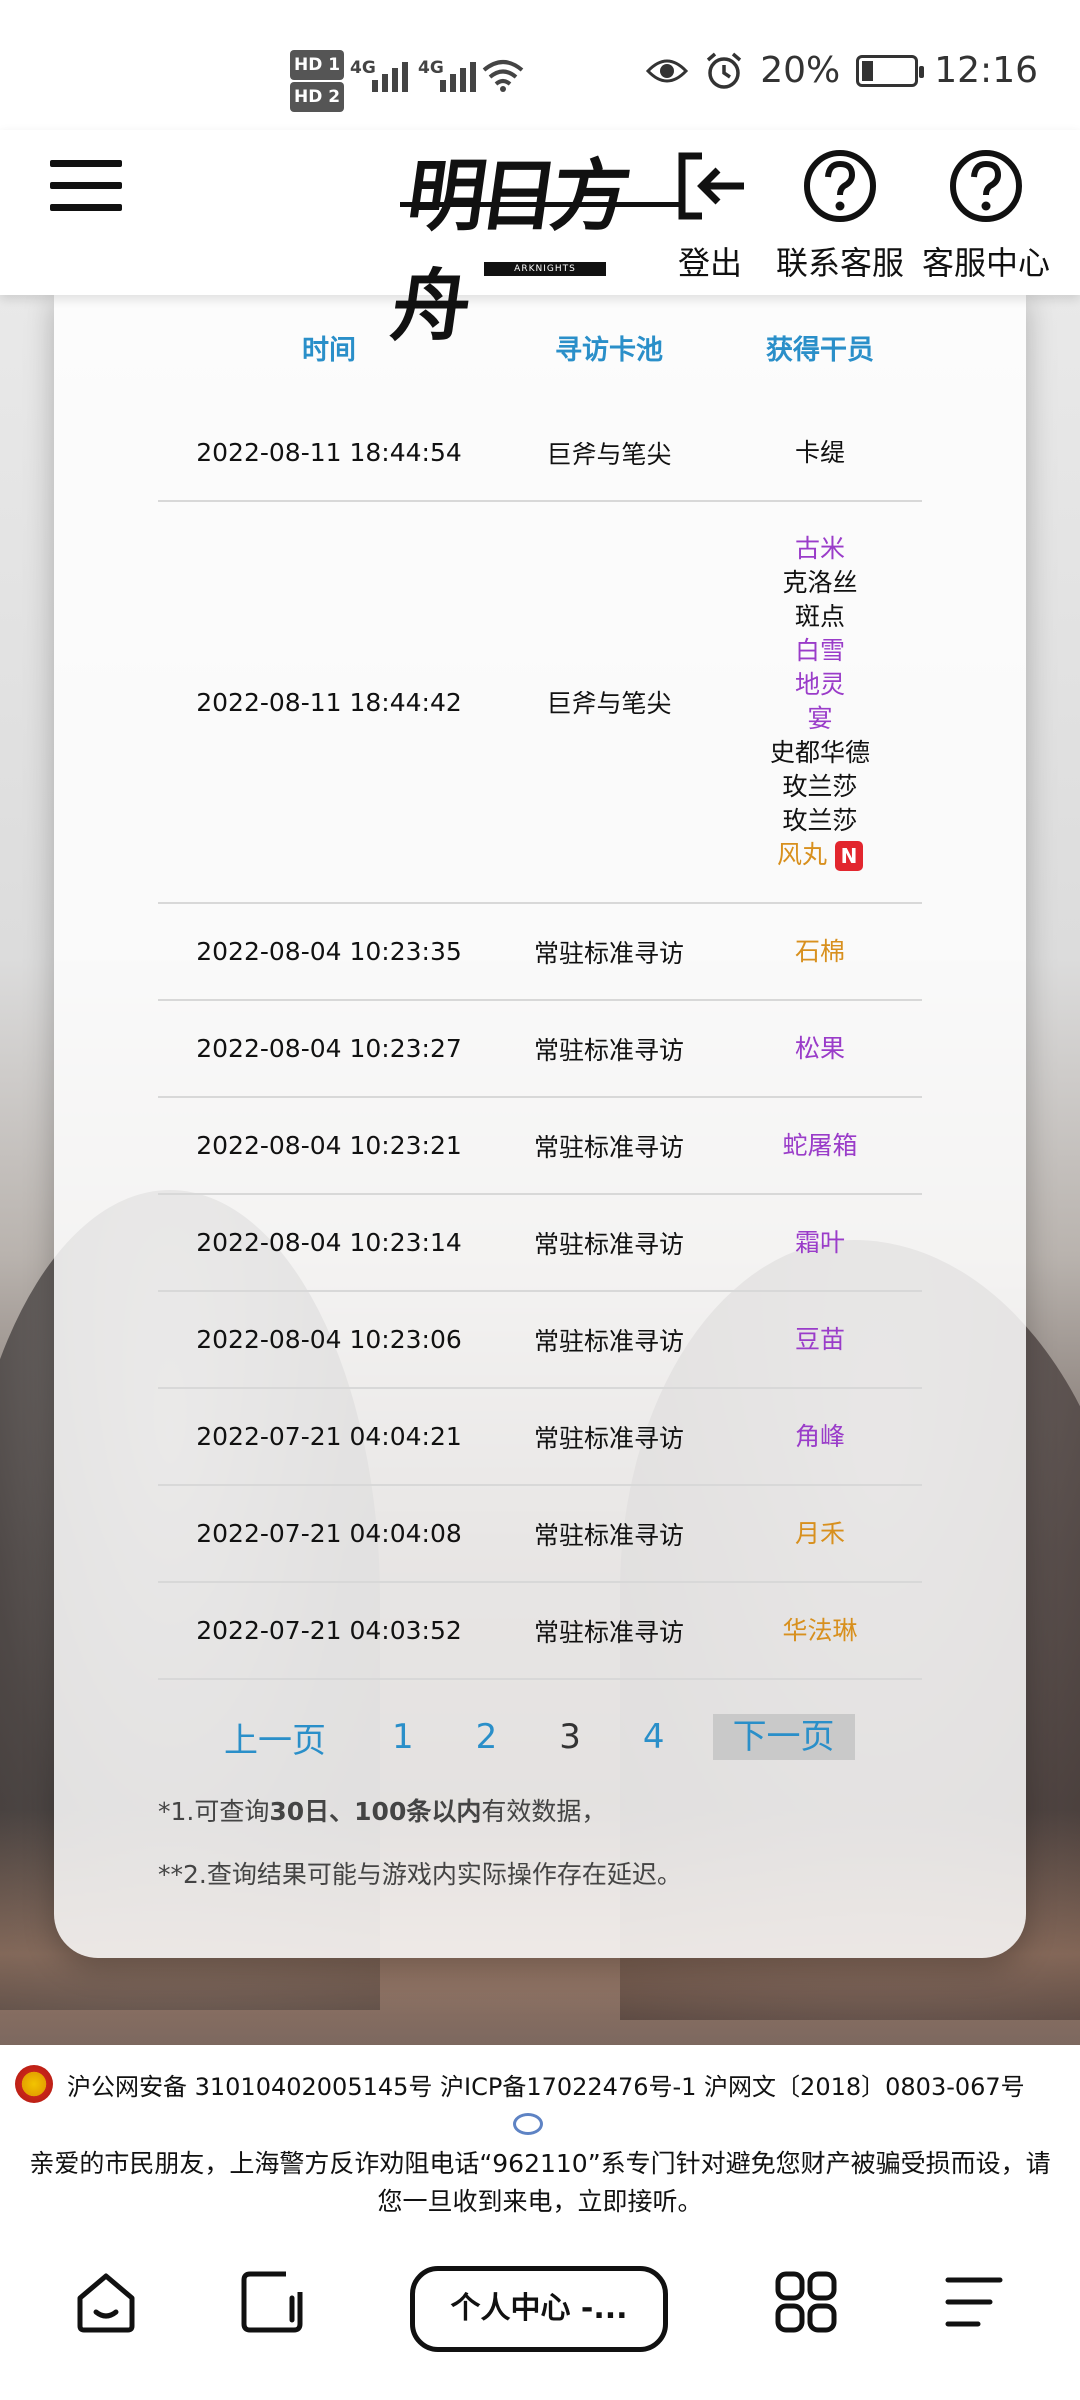  I want to click on page-link-4: 4, so click(654, 1737).